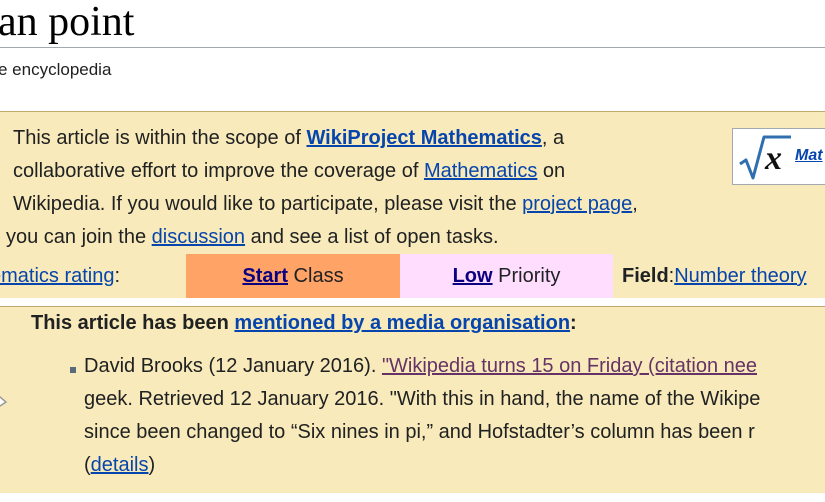 This screenshot has height=502, width=825. I want to click on entry-line-4: (details), so click(454, 465).